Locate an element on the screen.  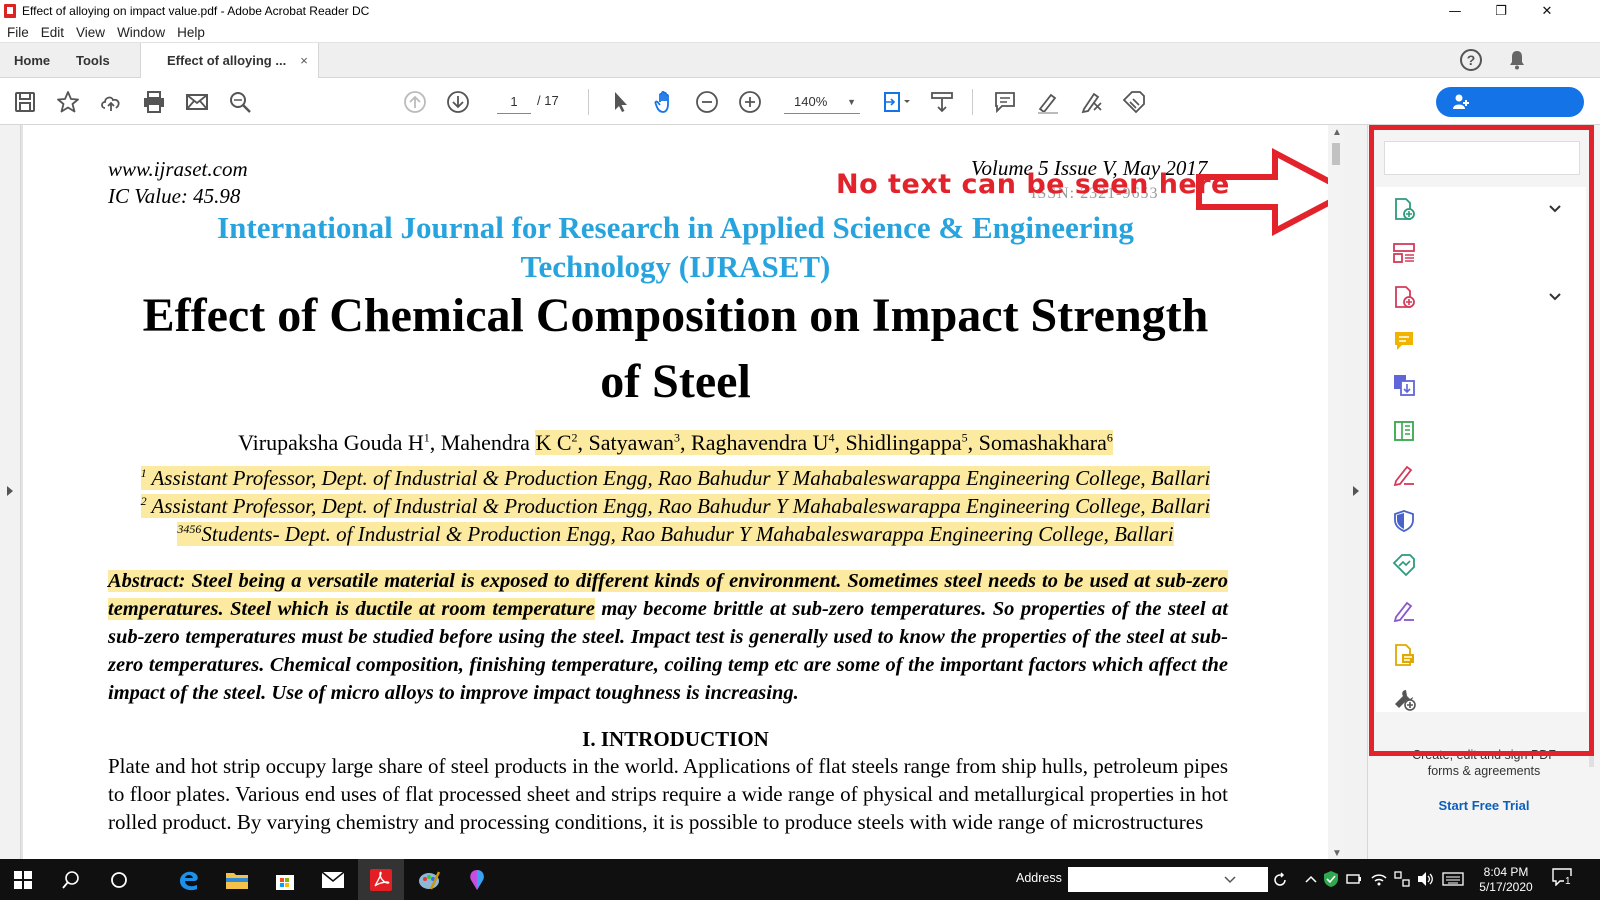
find-icon is located at coordinates (240, 102).